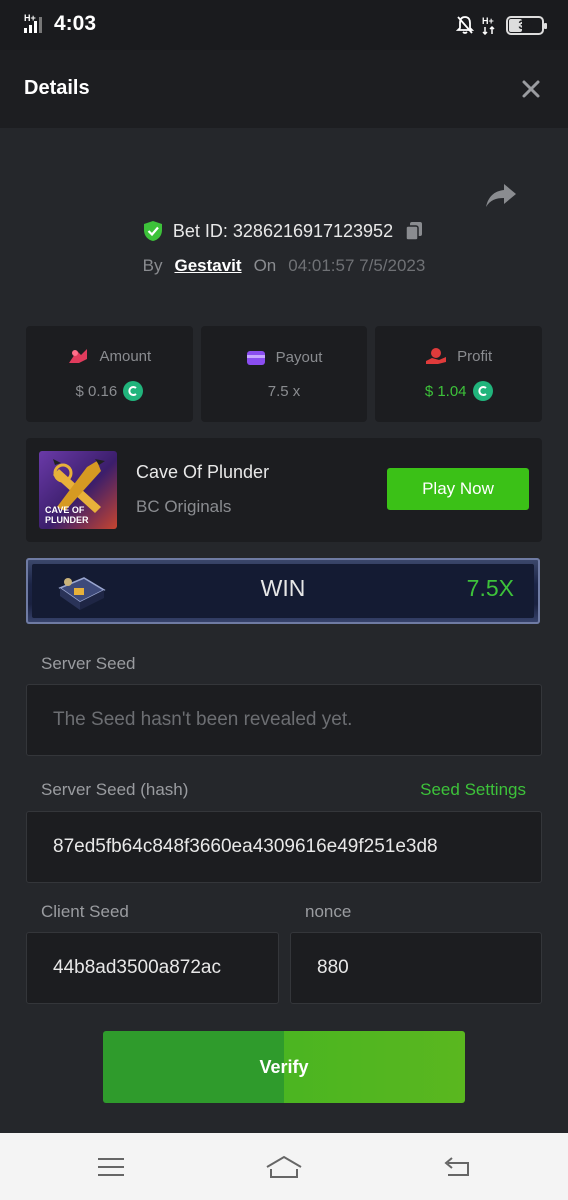  Describe the element at coordinates (284, 1067) in the screenshot. I see `verify-button: Verify` at that location.